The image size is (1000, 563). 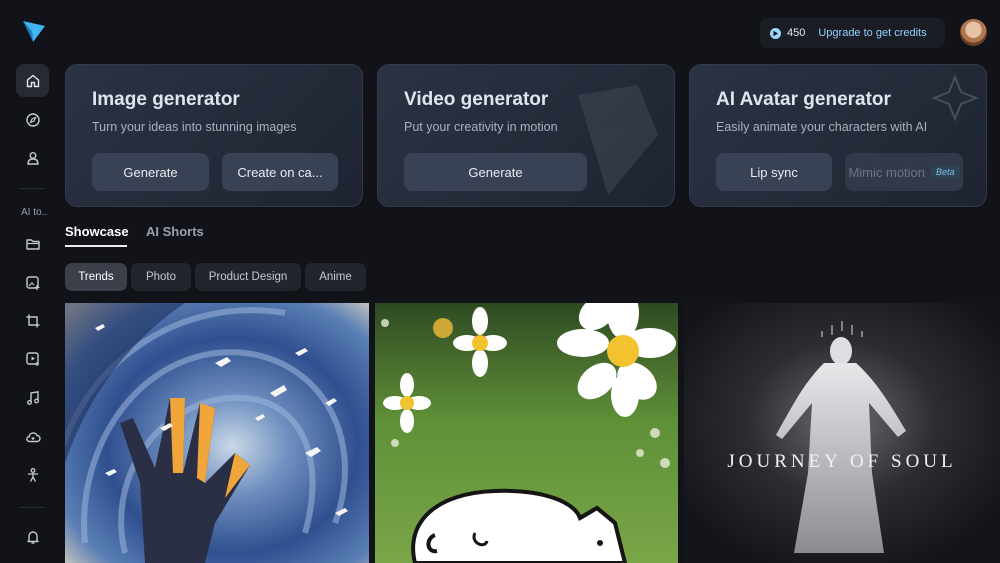 I want to click on character-icon, so click(x=32, y=474).